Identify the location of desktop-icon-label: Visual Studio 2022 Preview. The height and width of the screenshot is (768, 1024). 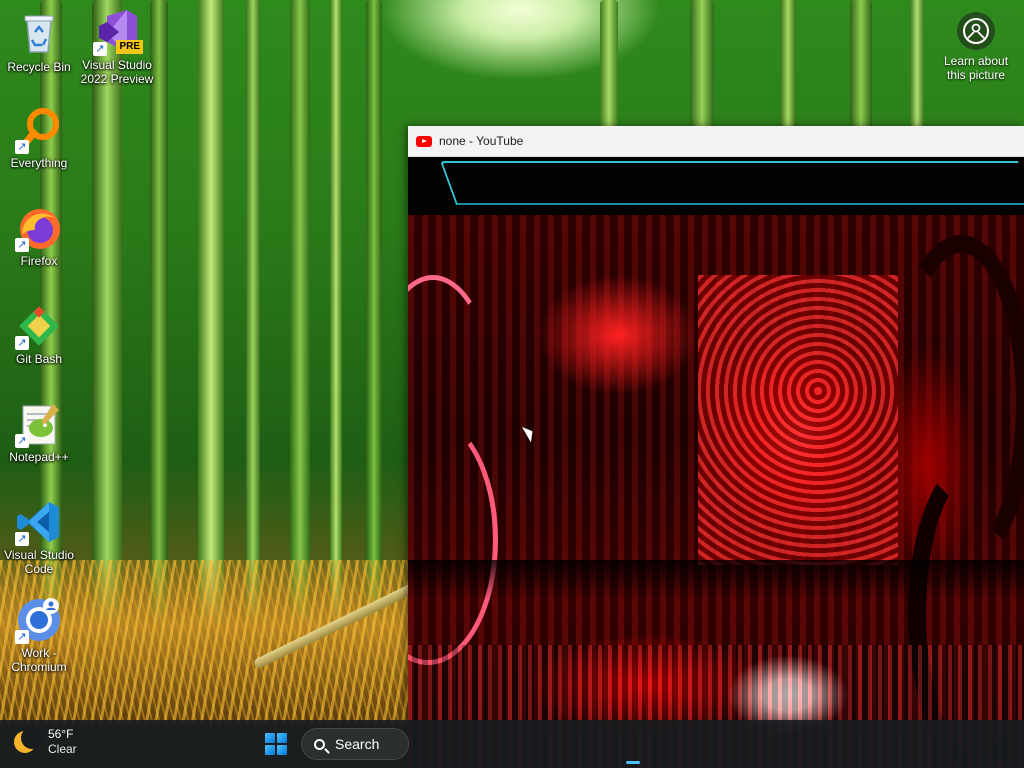
(117, 72).